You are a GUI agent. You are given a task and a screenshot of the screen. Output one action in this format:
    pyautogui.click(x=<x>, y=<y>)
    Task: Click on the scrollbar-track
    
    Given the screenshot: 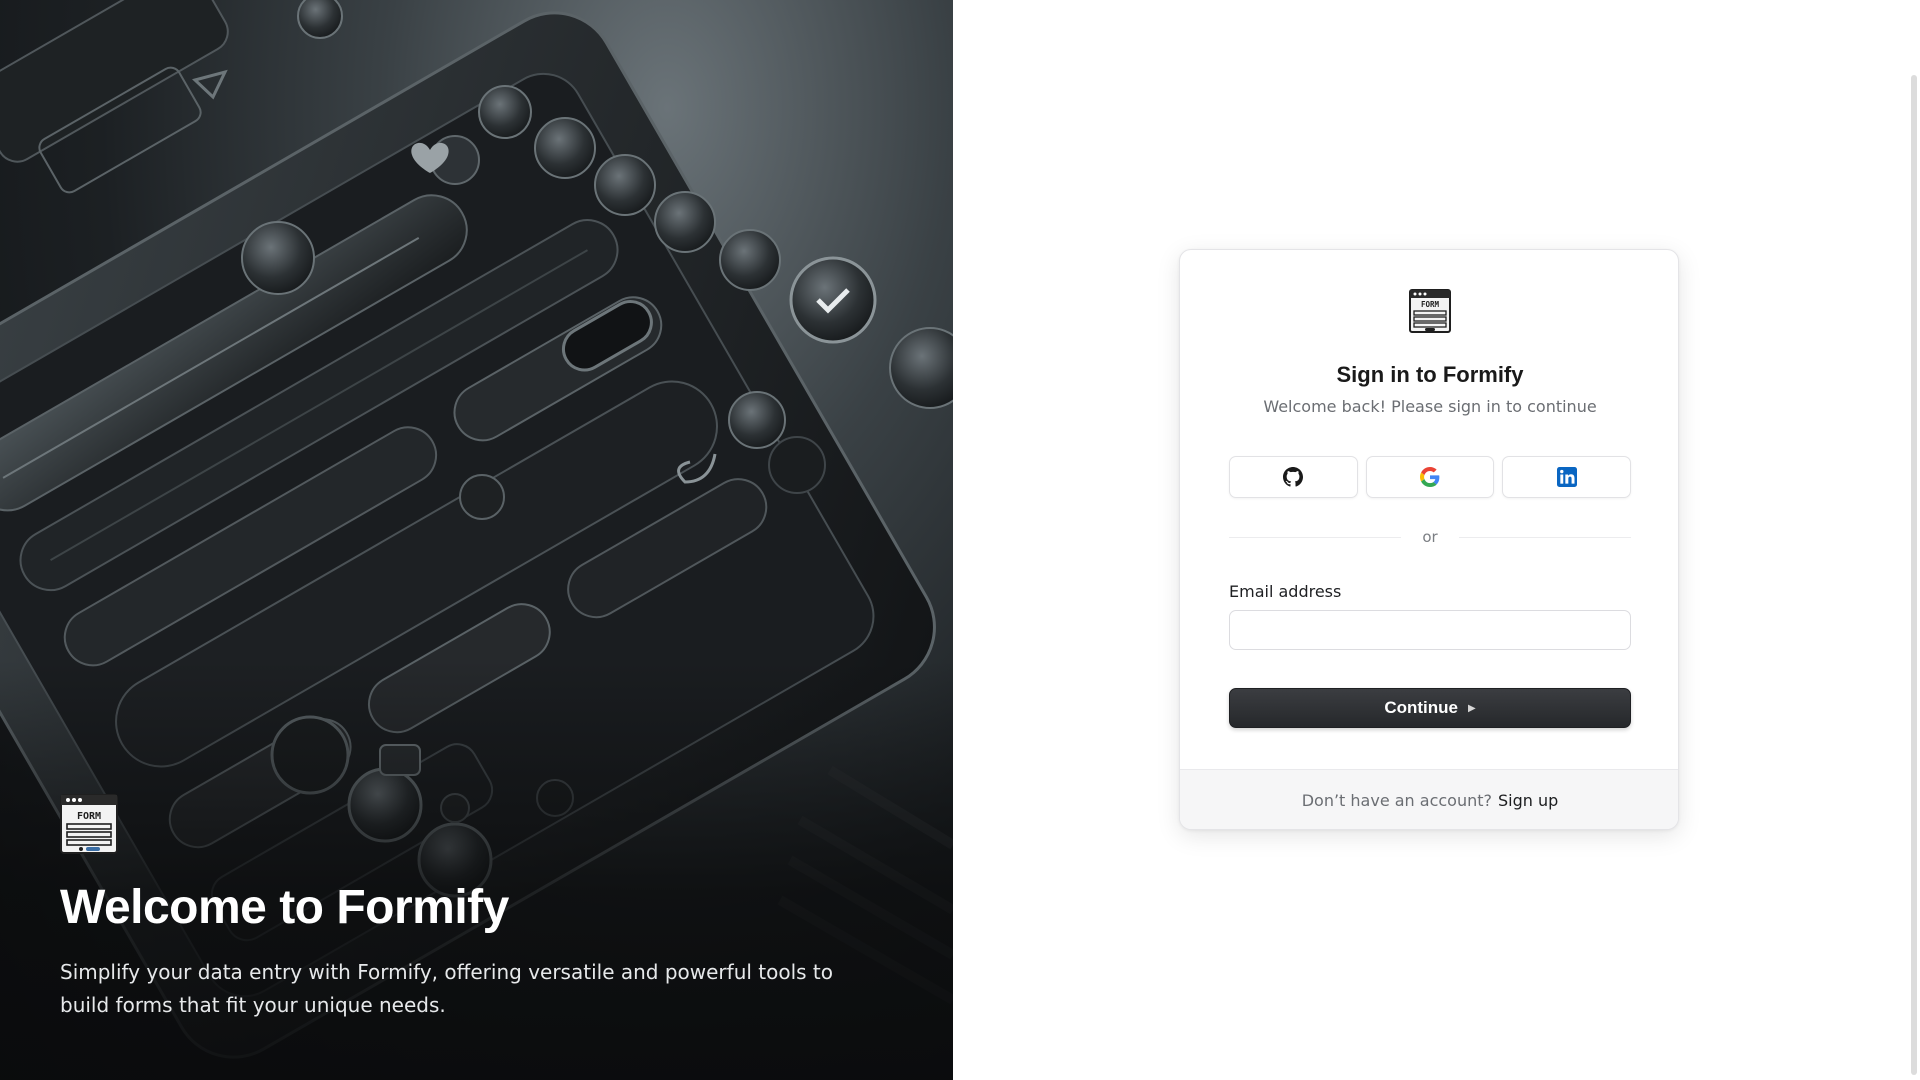 What is the action you would take?
    pyautogui.click(x=1913, y=540)
    